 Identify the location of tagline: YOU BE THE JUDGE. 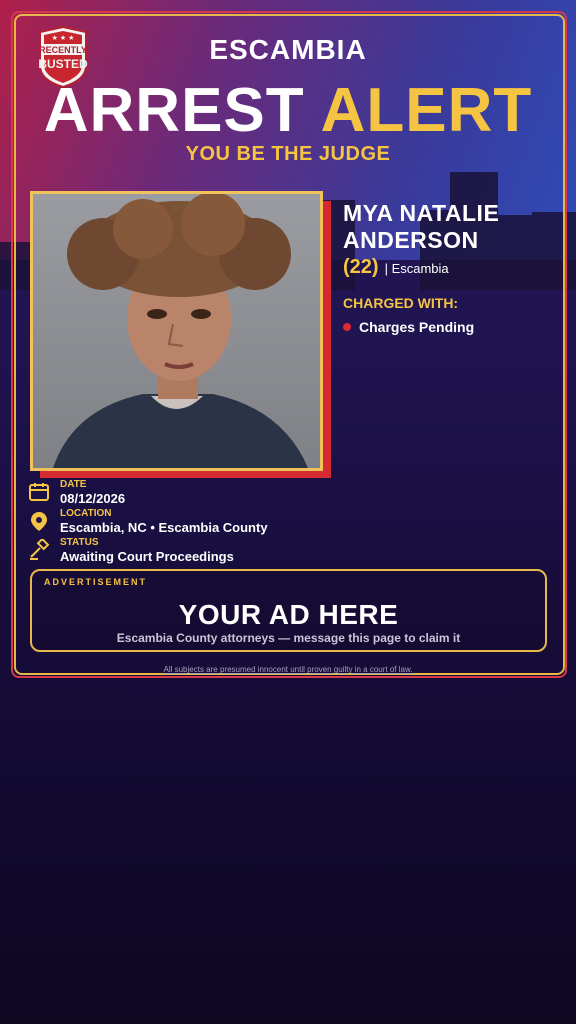
(288, 154).